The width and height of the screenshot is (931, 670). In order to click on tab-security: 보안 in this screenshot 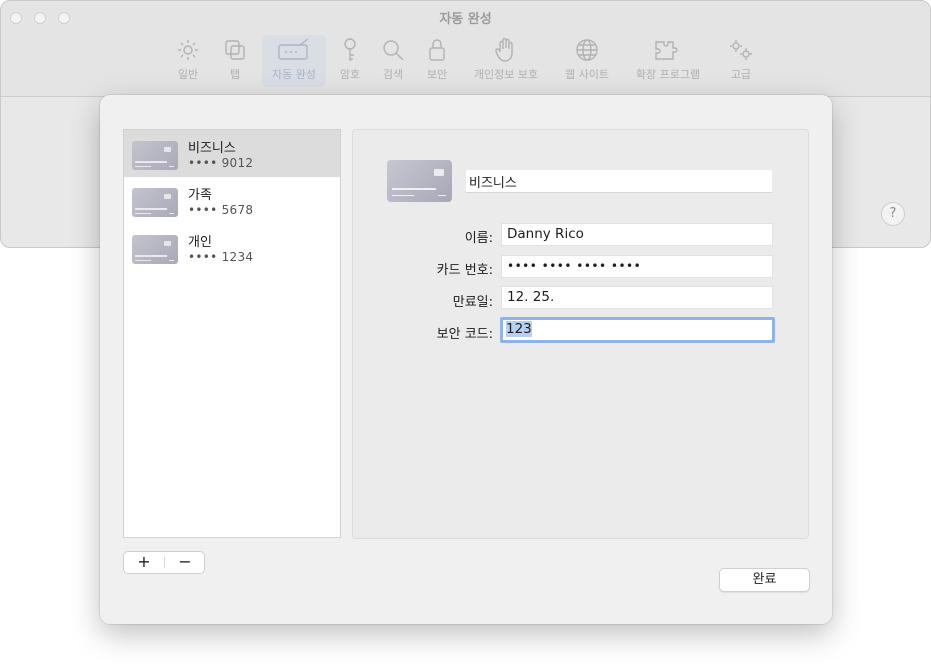, I will do `click(437, 61)`.